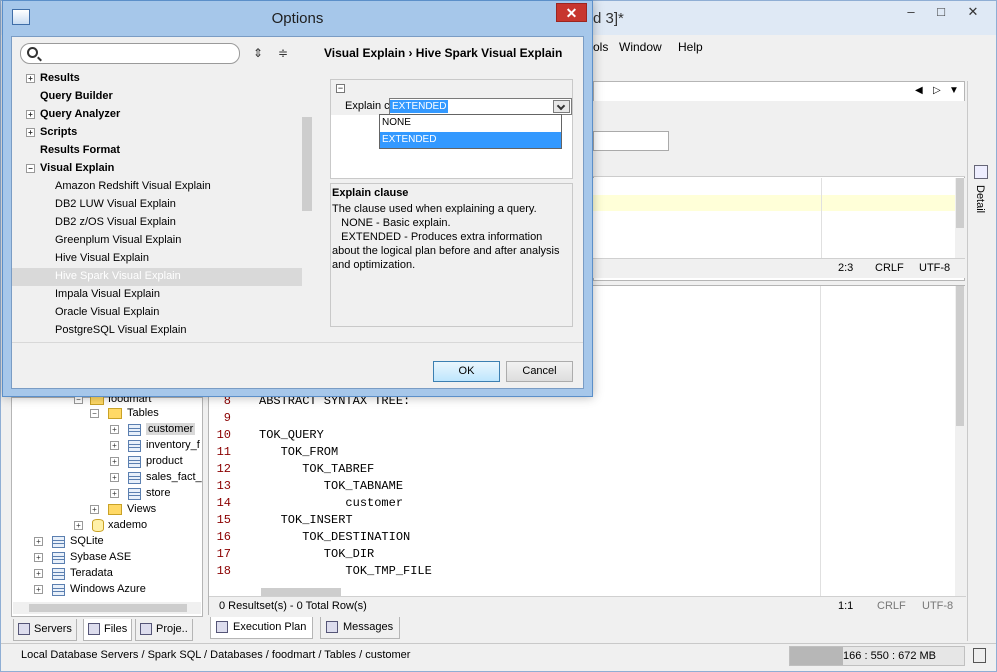  What do you see at coordinates (164, 630) in the screenshot?
I see `tab-projects: Proje..` at bounding box center [164, 630].